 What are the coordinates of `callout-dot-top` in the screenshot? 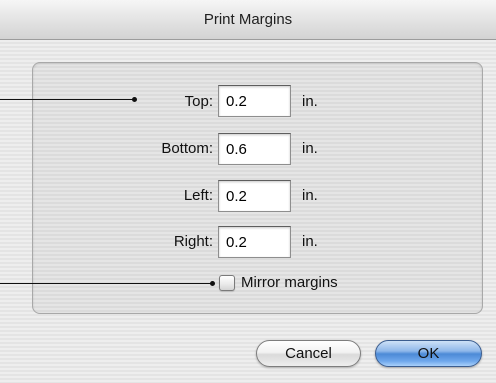 It's located at (134, 99).